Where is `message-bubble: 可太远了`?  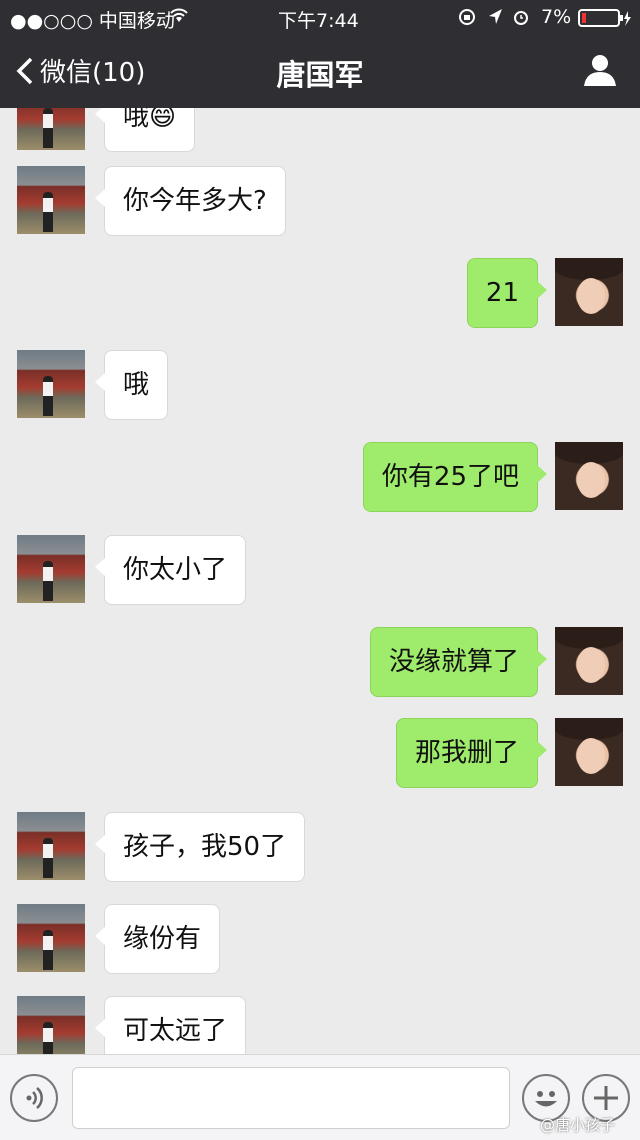 message-bubble: 可太远了 is located at coordinates (170, 1025).